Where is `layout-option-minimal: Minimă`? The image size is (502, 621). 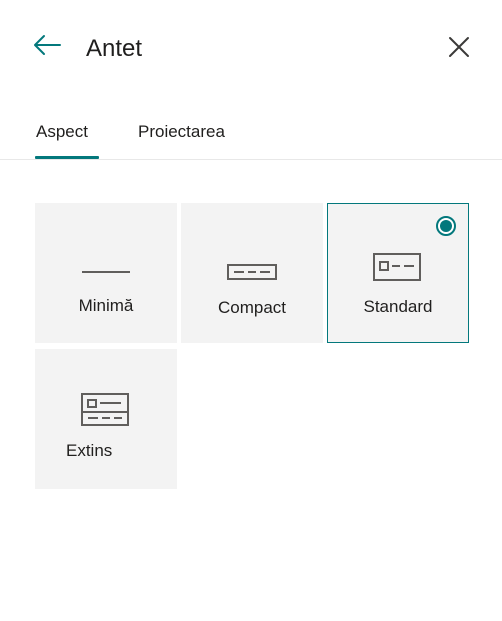
layout-option-minimal: Minimă is located at coordinates (106, 273).